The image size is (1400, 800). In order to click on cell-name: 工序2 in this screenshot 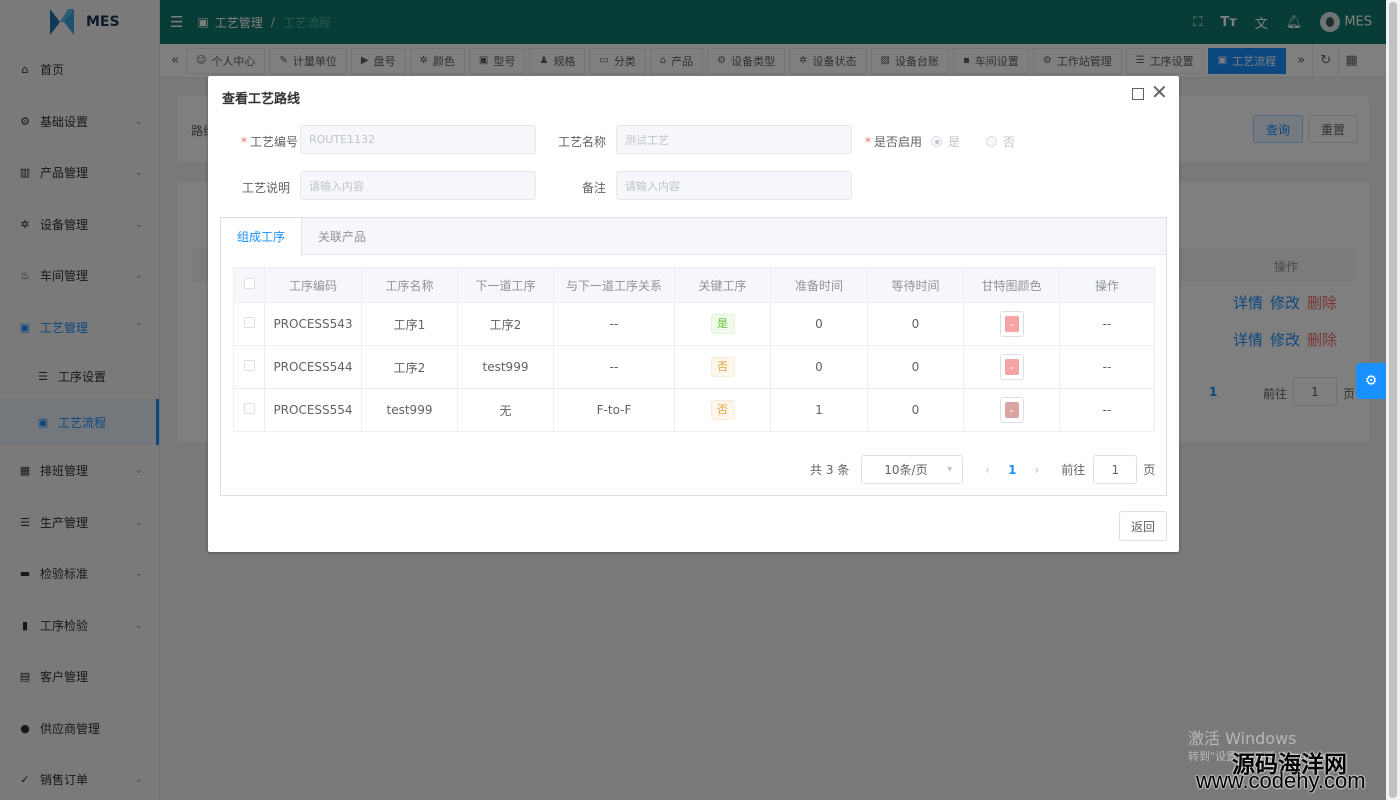, I will do `click(409, 367)`.